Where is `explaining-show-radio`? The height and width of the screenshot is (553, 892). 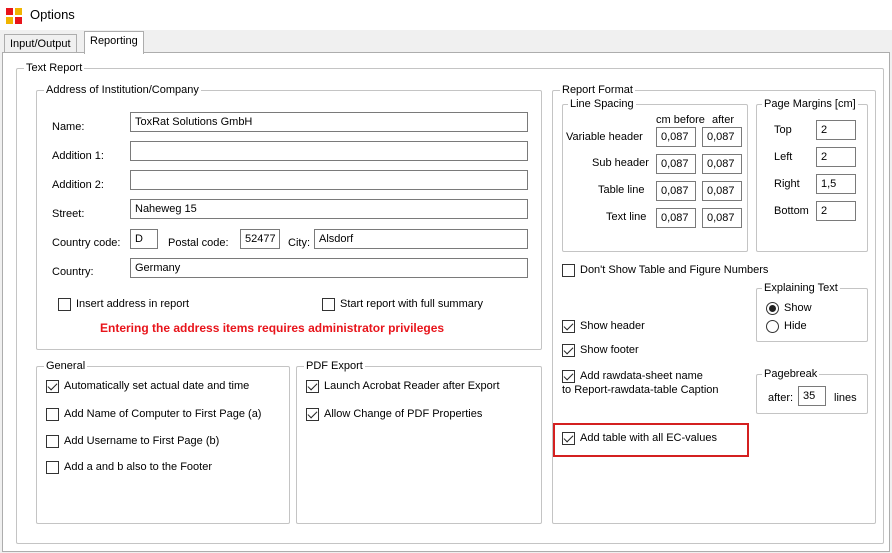 explaining-show-radio is located at coordinates (772, 308).